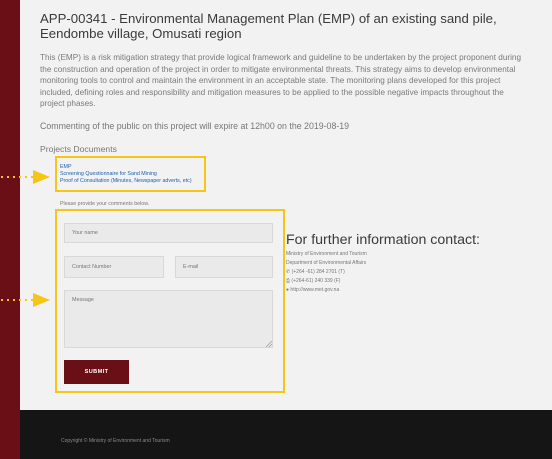 This screenshot has height=459, width=552. Describe the element at coordinates (326, 254) in the screenshot. I see `contact-org: Ministry of Environment and Tourism` at that location.